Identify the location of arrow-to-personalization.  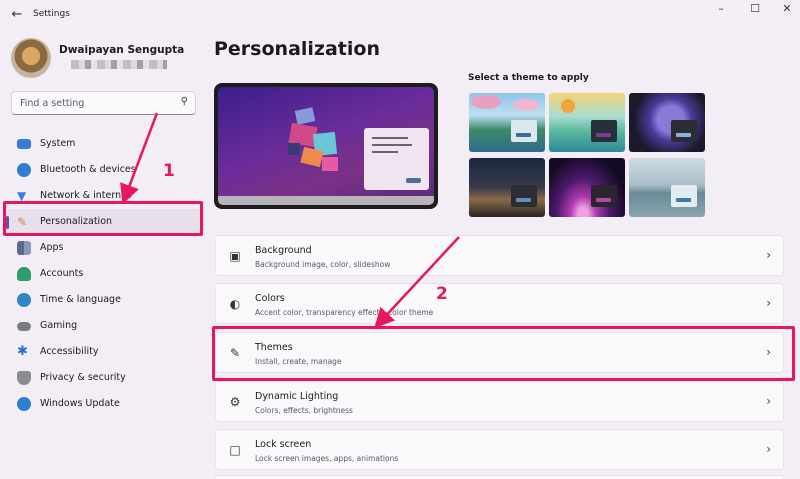
(139, 158).